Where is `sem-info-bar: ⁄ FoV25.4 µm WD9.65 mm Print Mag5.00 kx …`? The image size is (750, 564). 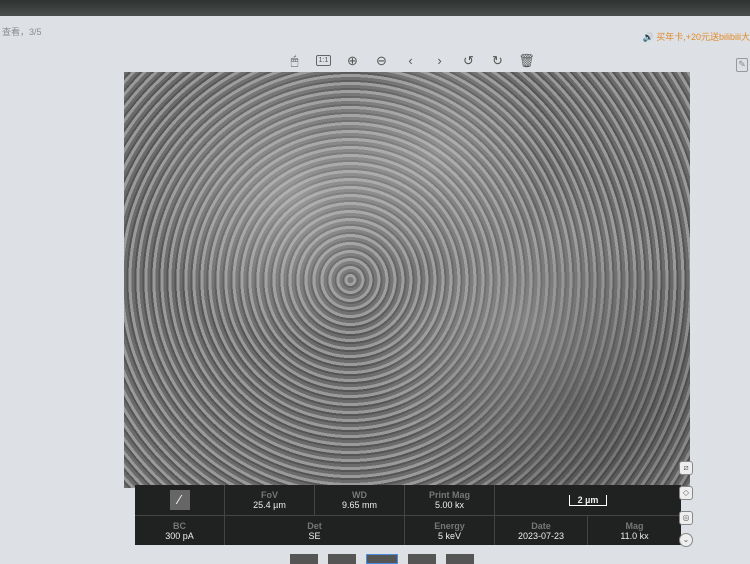
sem-info-bar: ⁄ FoV25.4 µm WD9.65 mm Print Mag5.00 kx … is located at coordinates (408, 515).